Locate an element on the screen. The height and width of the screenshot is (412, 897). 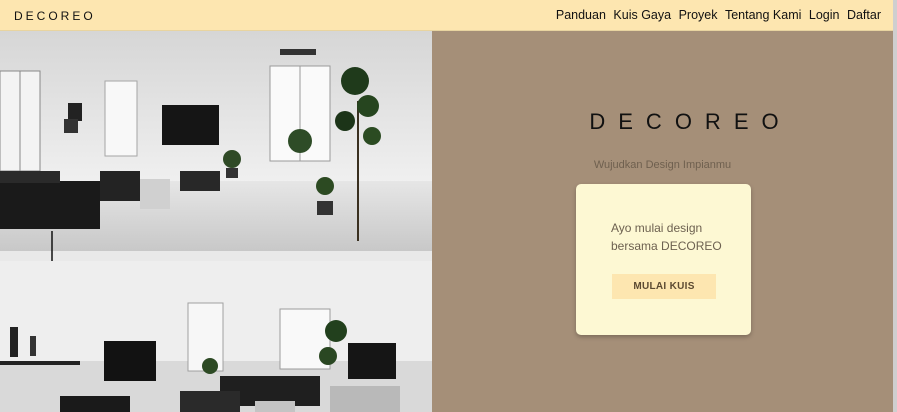
hero-title: DECOREO is located at coordinates (690, 121).